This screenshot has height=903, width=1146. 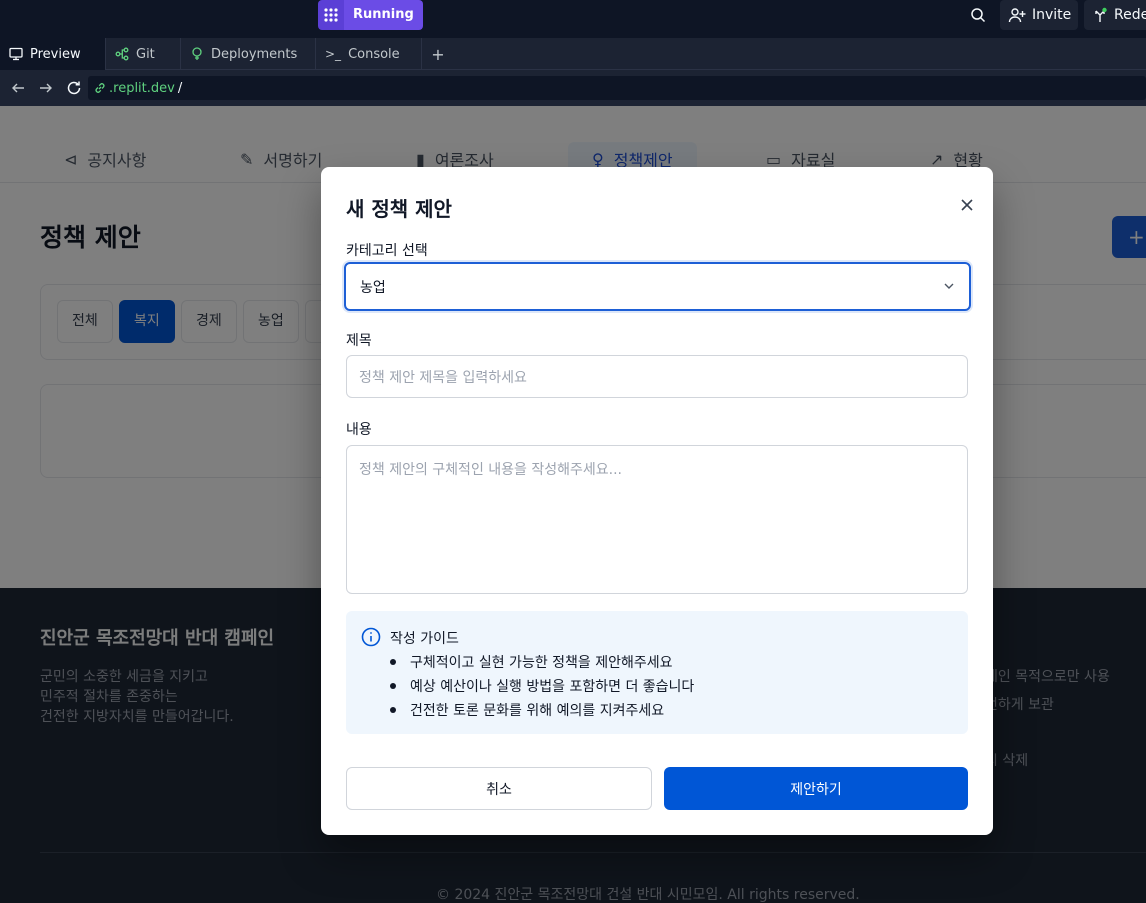 What do you see at coordinates (978, 15) in the screenshot?
I see `search-icon` at bounding box center [978, 15].